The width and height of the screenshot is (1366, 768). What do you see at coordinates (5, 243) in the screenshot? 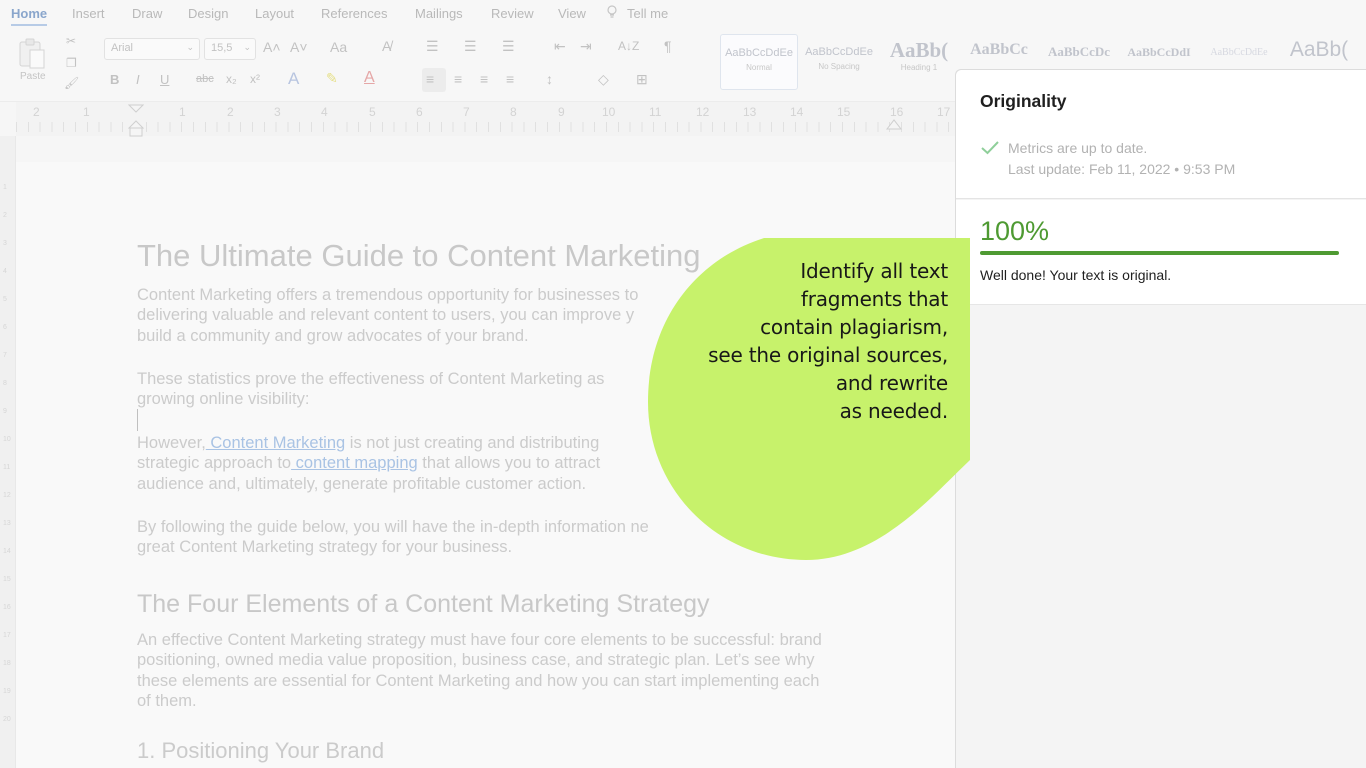
I see `ruler-number: 3` at bounding box center [5, 243].